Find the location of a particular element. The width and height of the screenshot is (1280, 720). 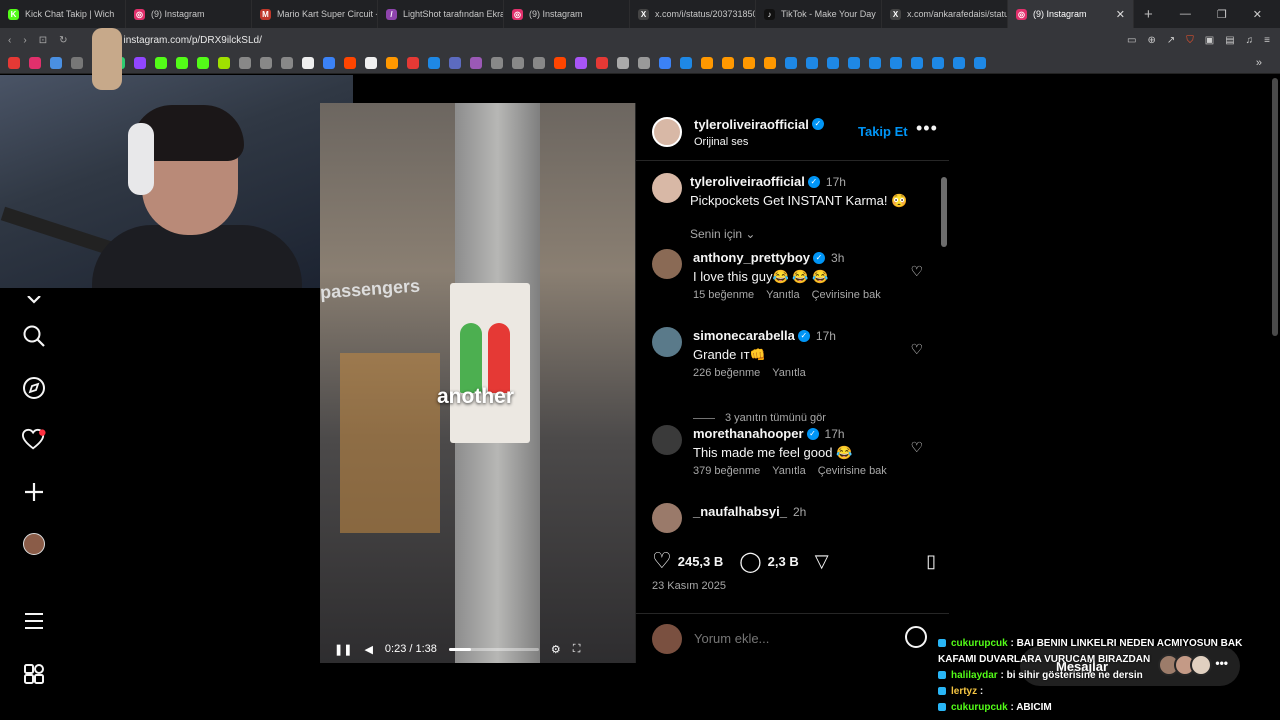

caption-avatar is located at coordinates (667, 188).